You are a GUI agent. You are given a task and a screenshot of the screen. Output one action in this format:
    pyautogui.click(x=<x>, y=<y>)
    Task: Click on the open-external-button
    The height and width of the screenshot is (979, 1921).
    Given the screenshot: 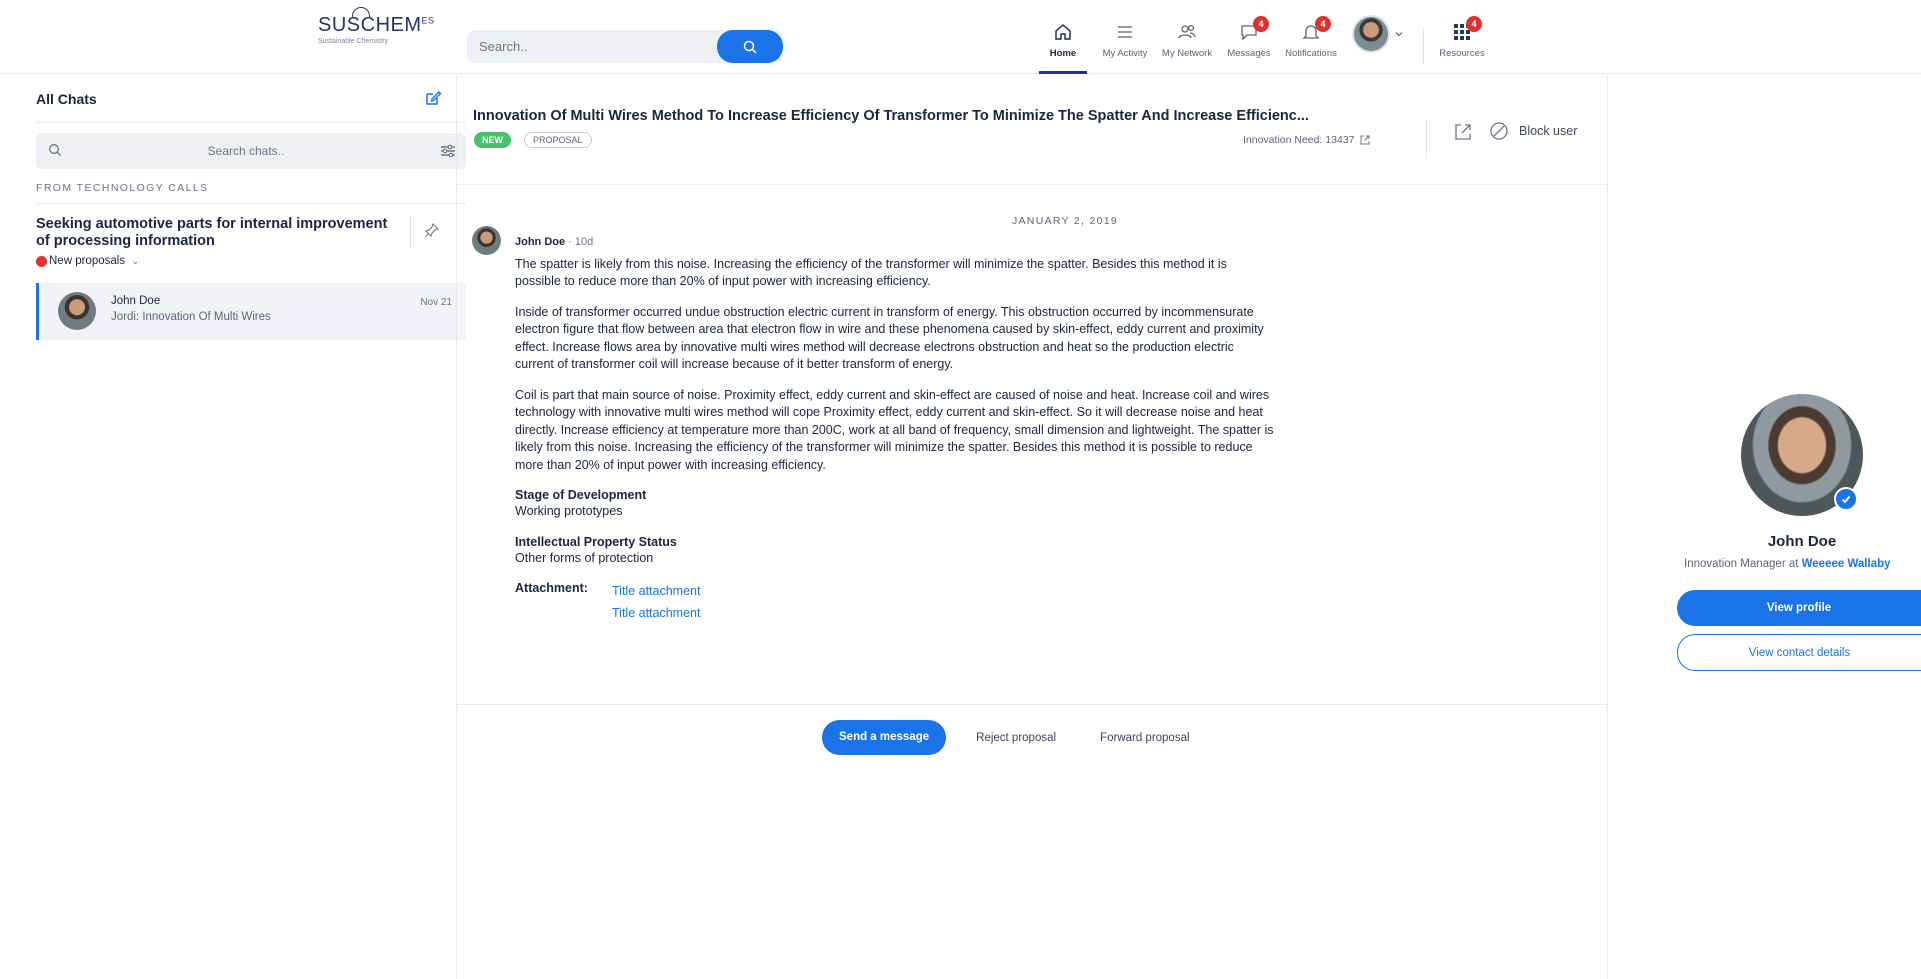 What is the action you would take?
    pyautogui.click(x=1463, y=134)
    